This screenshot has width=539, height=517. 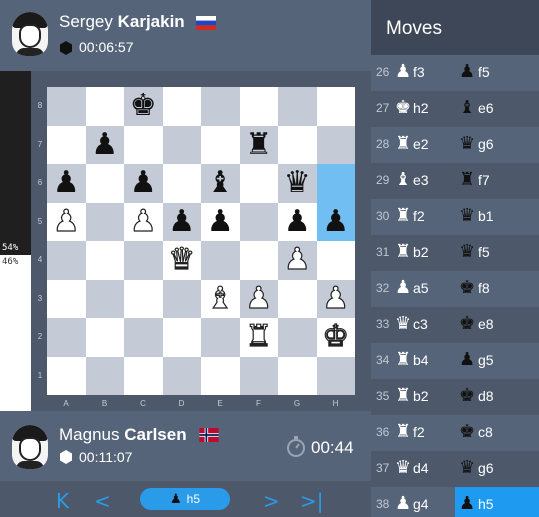 I want to click on white-move: g4, so click(x=421, y=504).